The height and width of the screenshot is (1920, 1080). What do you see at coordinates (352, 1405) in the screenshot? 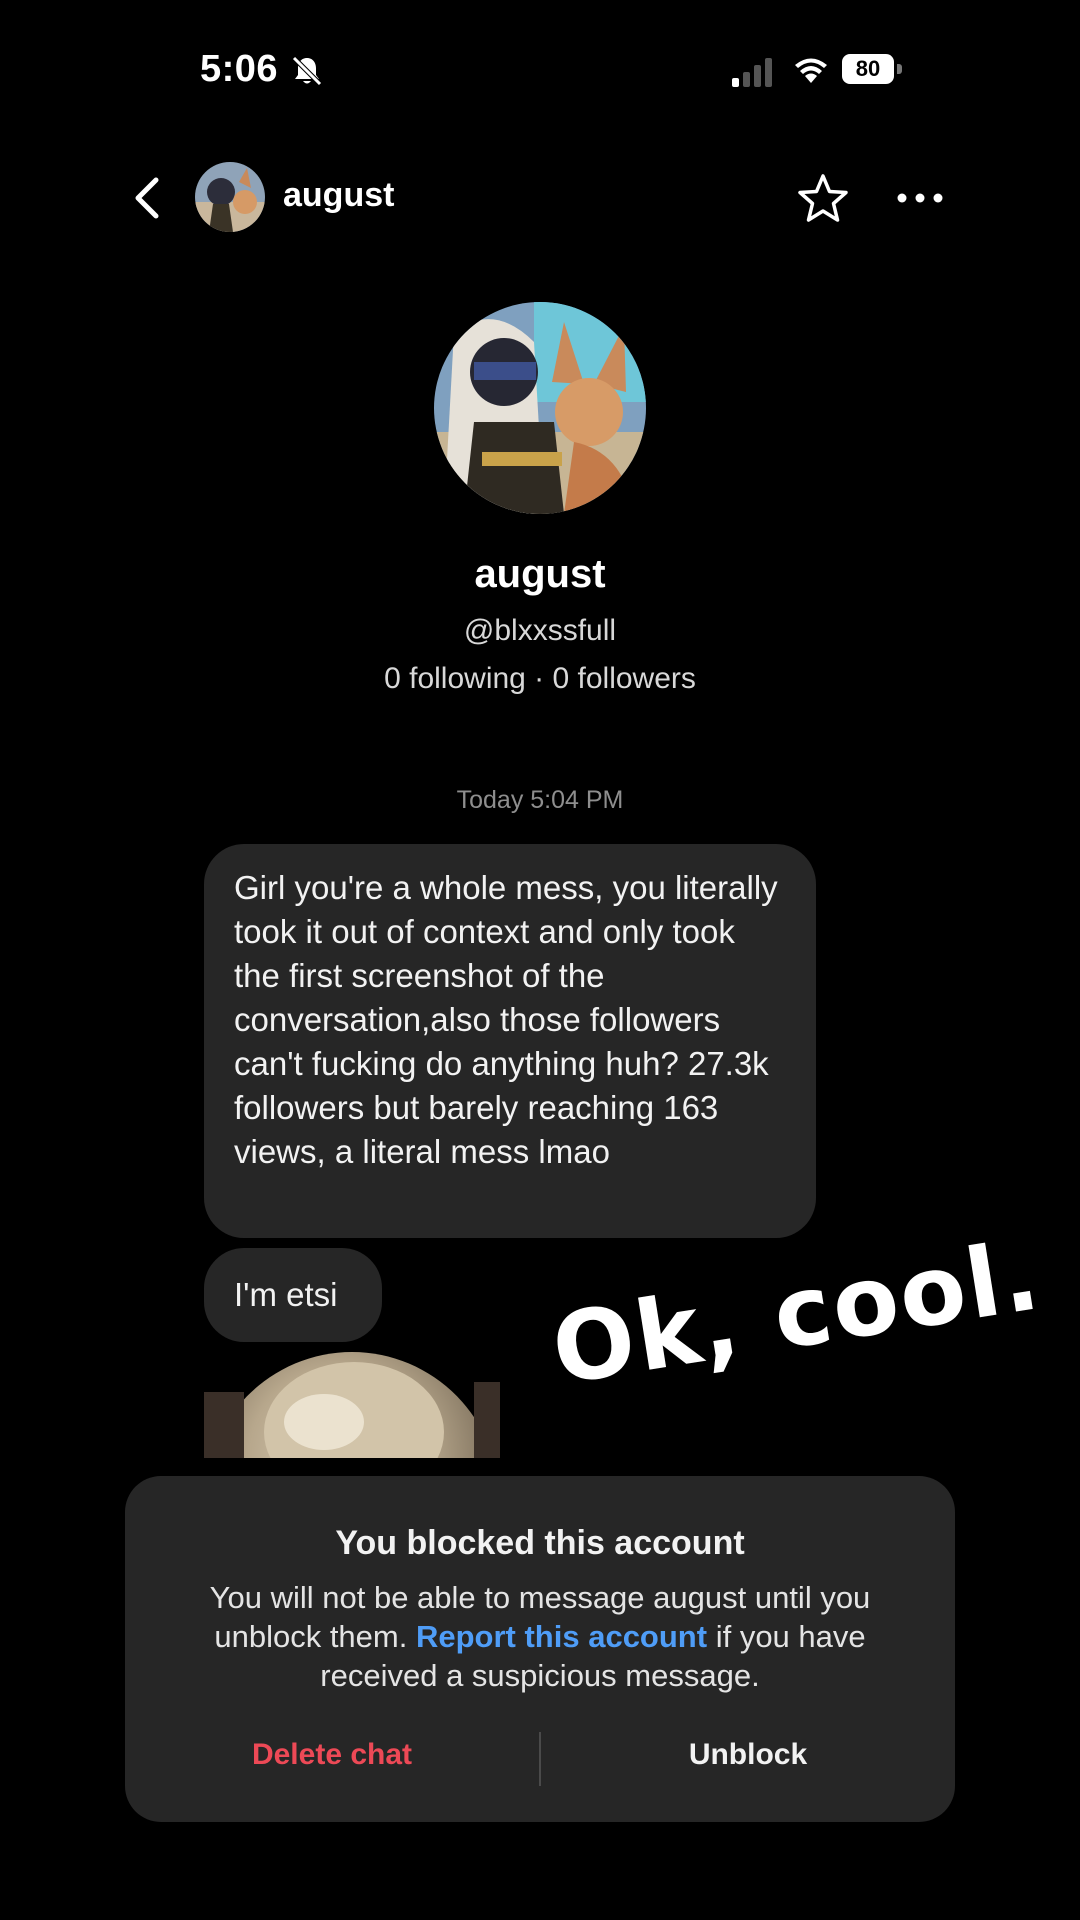
I see `image-message-preview` at bounding box center [352, 1405].